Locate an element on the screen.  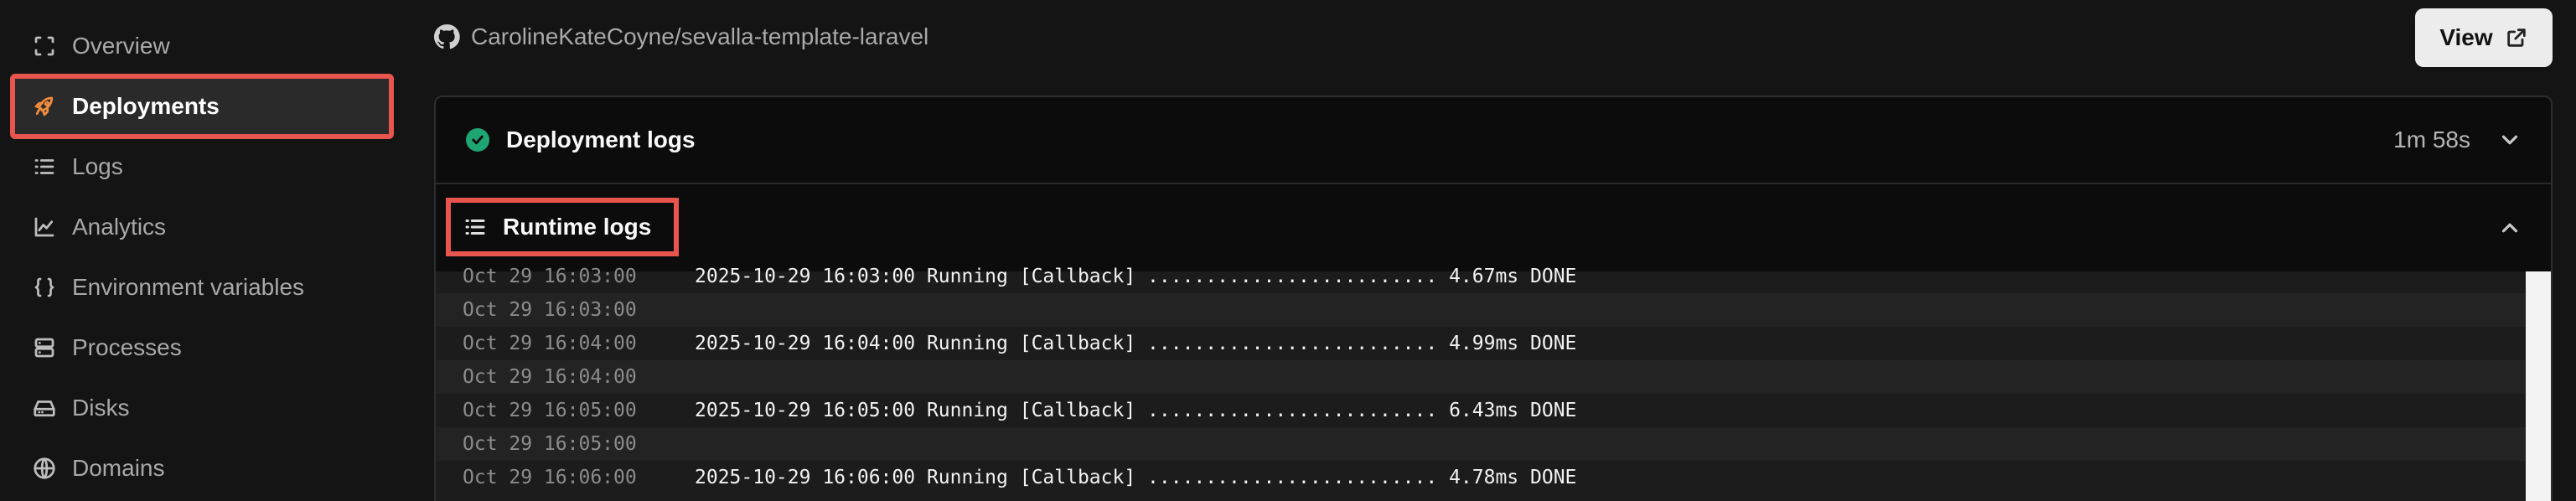
log-scrollbar is located at coordinates (2538, 386).